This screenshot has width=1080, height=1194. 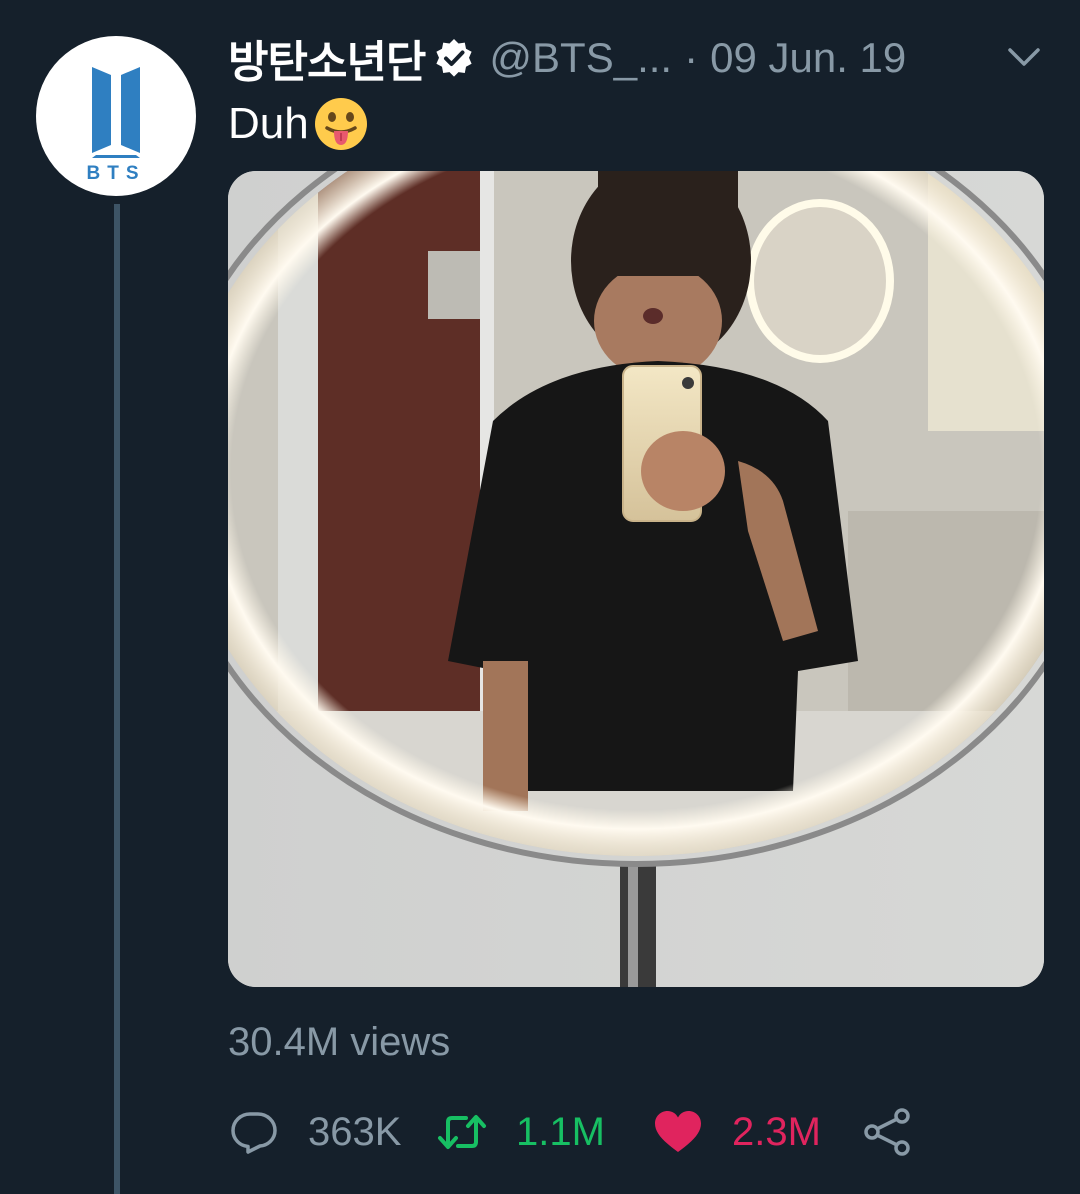 I want to click on share-button, so click(x=888, y=1132).